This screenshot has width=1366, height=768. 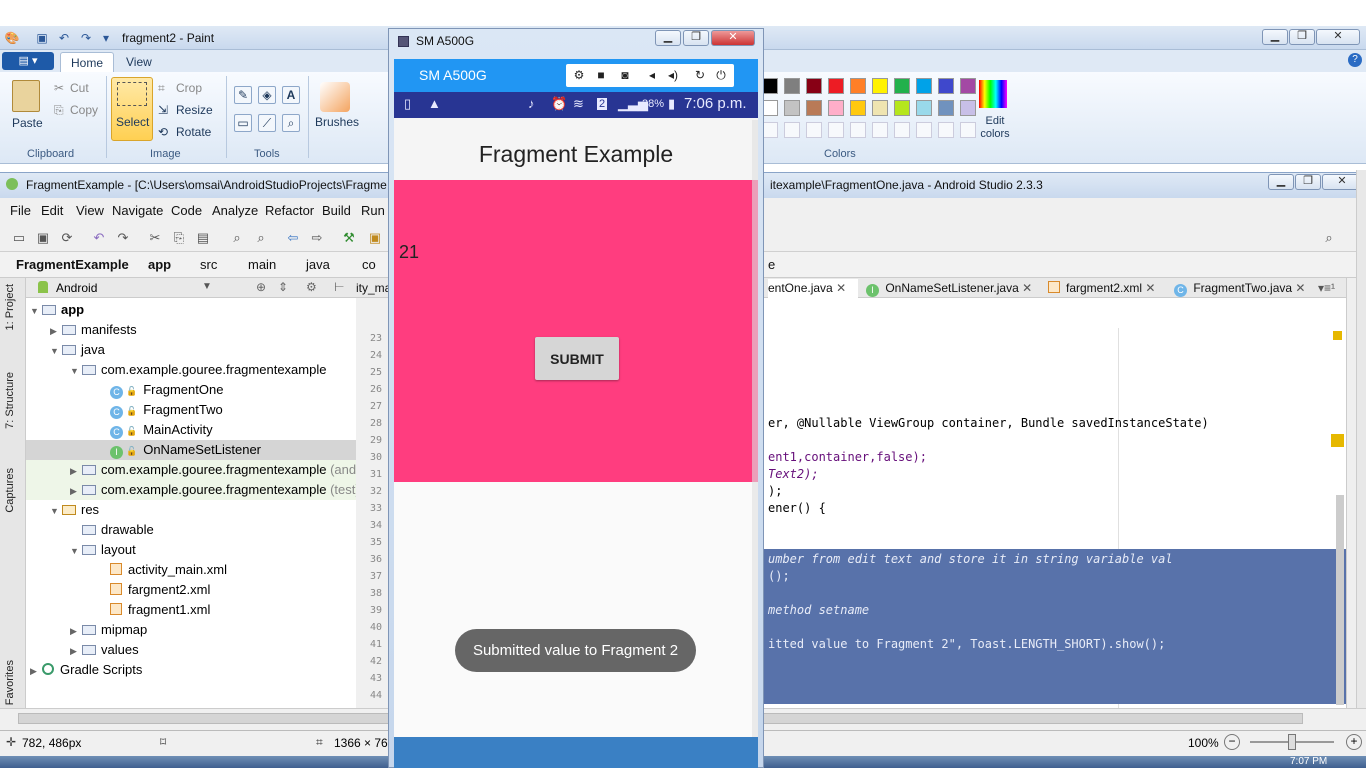 I want to click on studio-minimize-button: ▁, so click(x=1281, y=182).